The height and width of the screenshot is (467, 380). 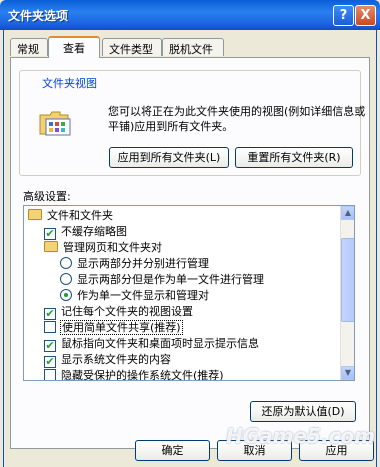 I want to click on item-label: 使用简单文件共享(推荐), so click(x=121, y=327).